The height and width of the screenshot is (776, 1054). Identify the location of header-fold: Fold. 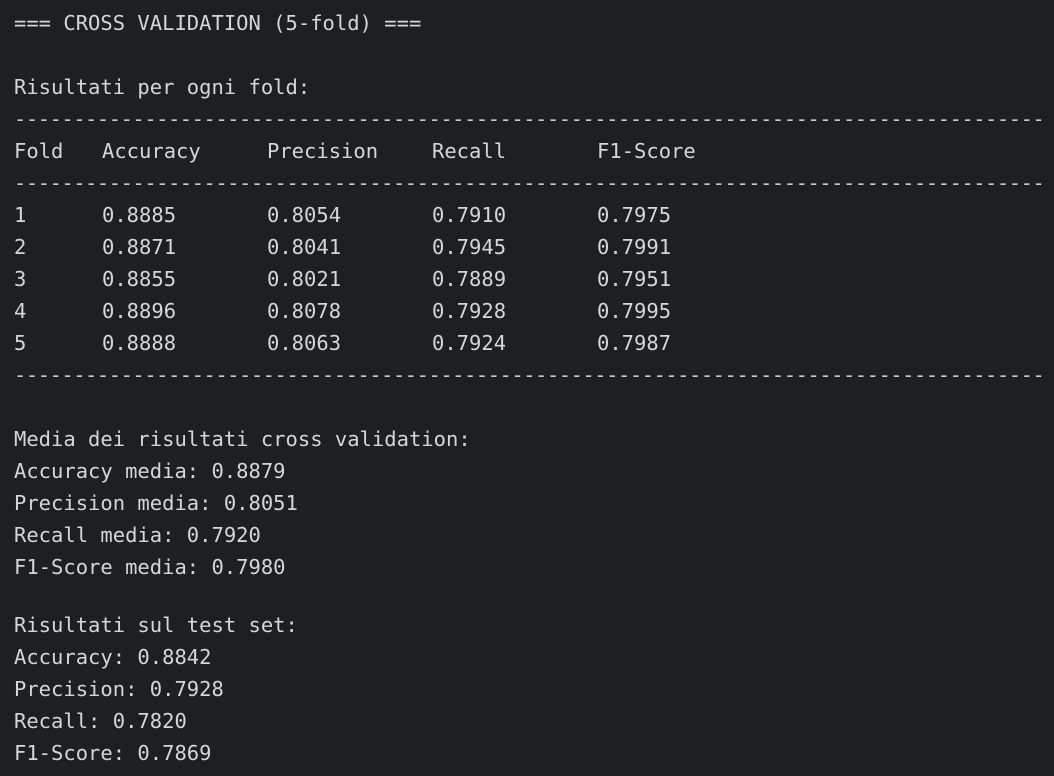
(39, 151).